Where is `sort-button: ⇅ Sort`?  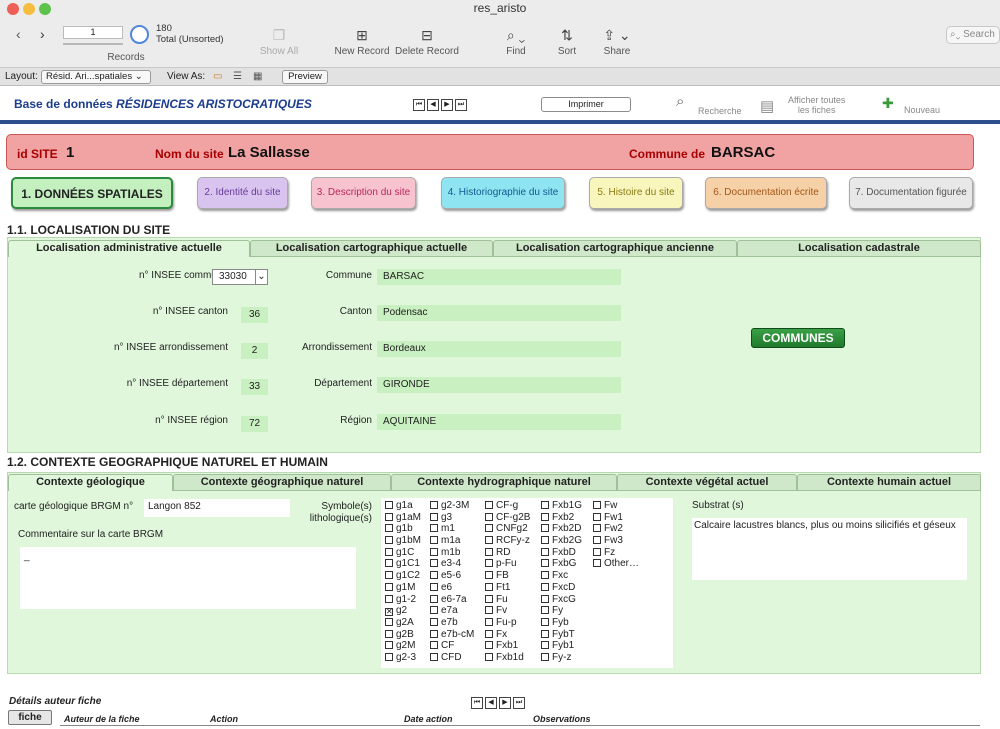 sort-button: ⇅ Sort is located at coordinates (567, 40).